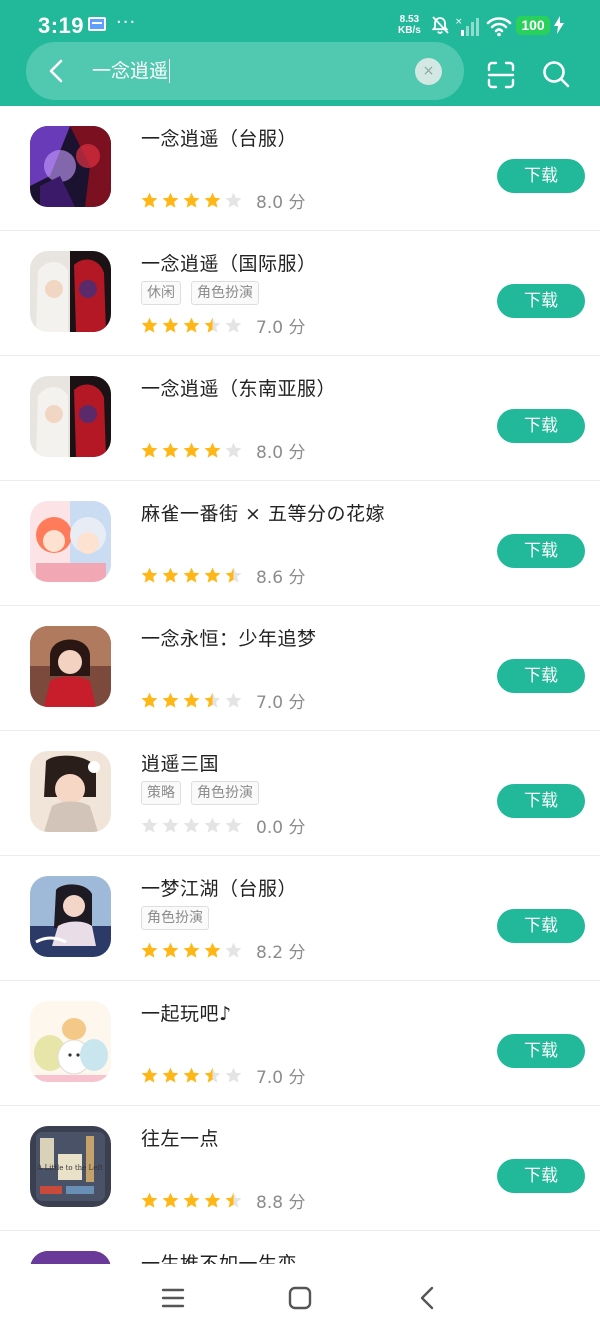 The height and width of the screenshot is (1333, 600). Describe the element at coordinates (300, 418) in the screenshot. I see `result-item: 一念逍遥（东南亚服） 8.0 分 下载` at that location.